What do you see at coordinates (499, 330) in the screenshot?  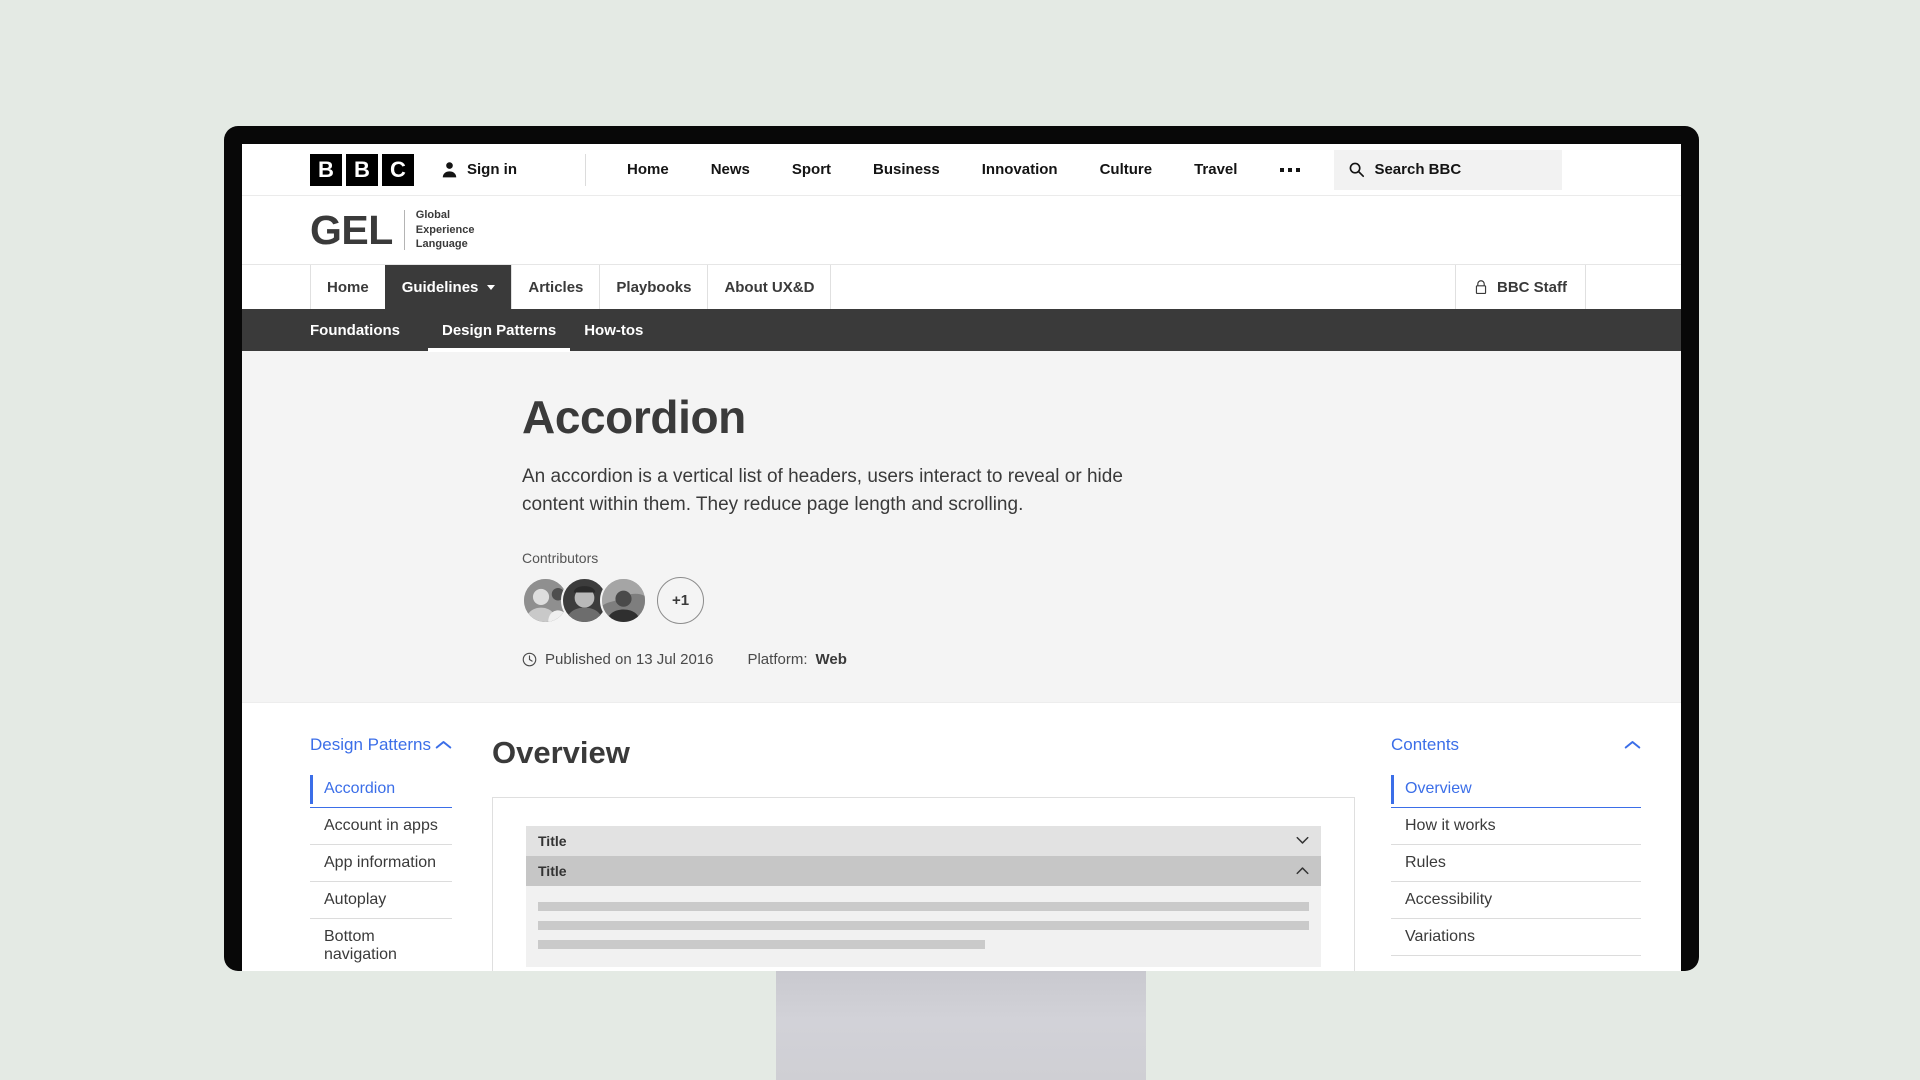 I see `subnav-design-patterns: Design Patterns` at bounding box center [499, 330].